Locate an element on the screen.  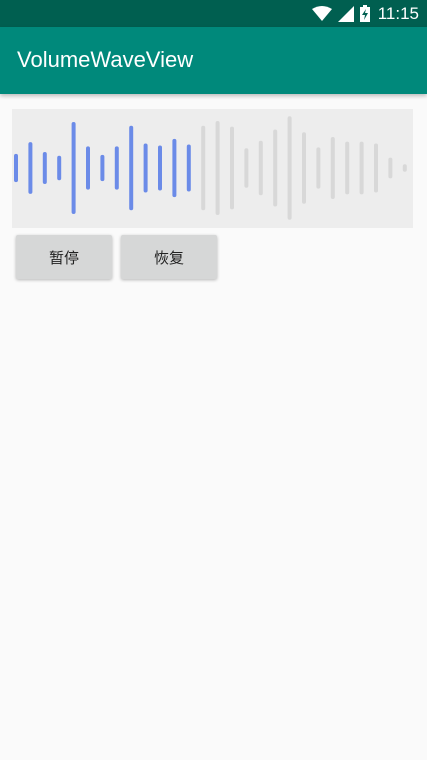
status-bar: 11:15 is located at coordinates (213, 13).